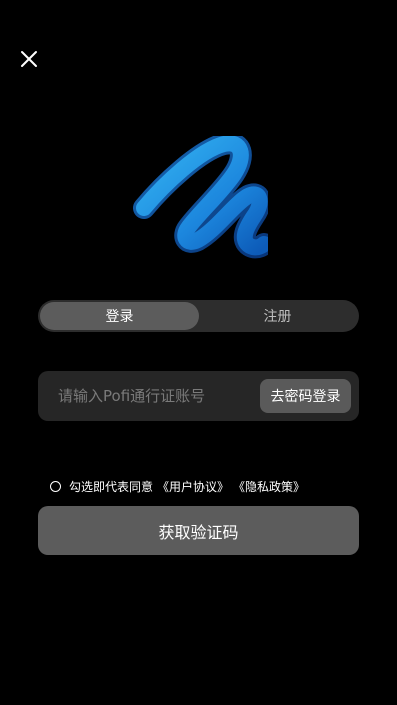 The width and height of the screenshot is (397, 705). I want to click on login-register-switch: 登录 注册, so click(198, 316).